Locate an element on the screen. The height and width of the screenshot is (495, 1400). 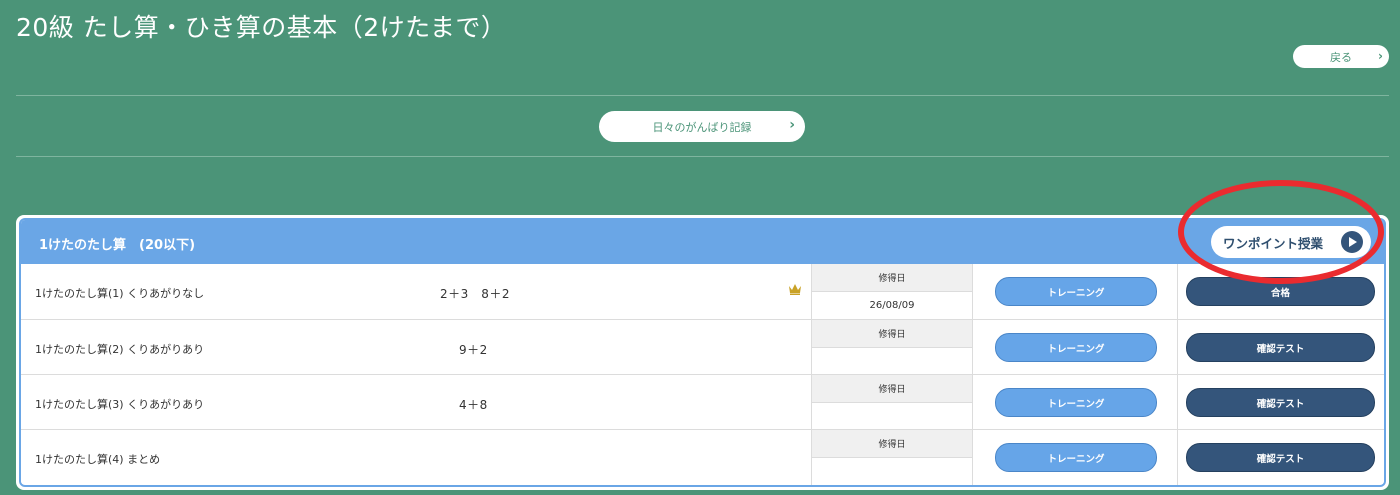
lesson-example: 9＋2 is located at coordinates (473, 350).